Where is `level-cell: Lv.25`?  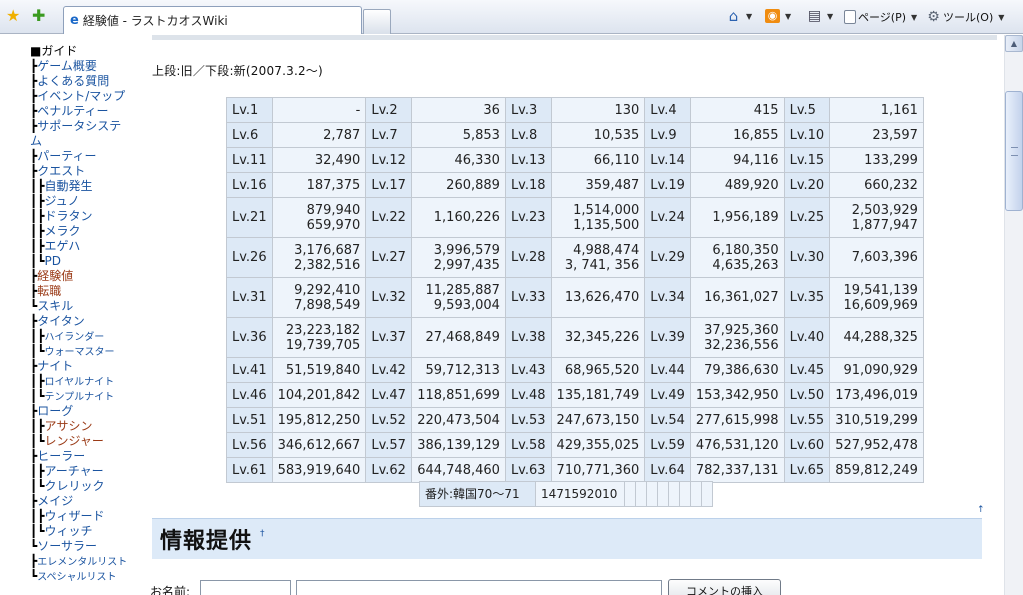 level-cell: Lv.25 is located at coordinates (807, 217).